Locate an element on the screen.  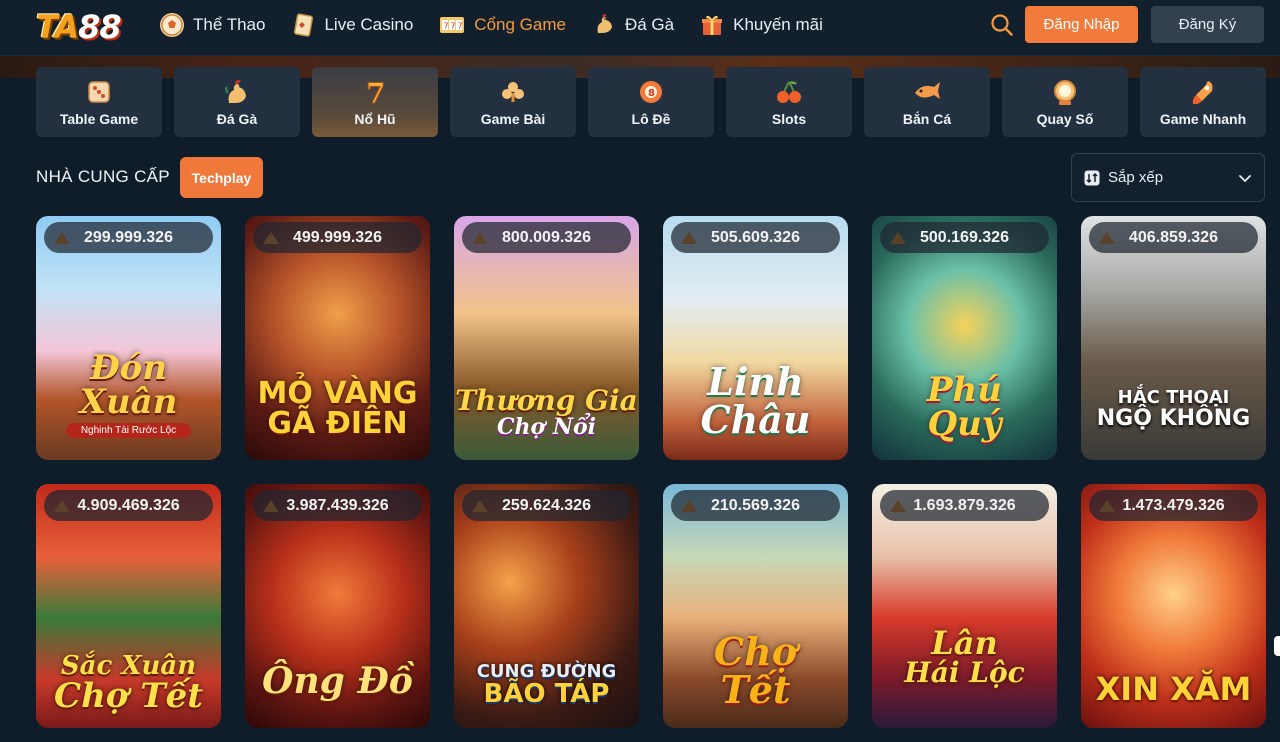
nav-item-cong-game: 777 Cổng Game is located at coordinates (502, 25).